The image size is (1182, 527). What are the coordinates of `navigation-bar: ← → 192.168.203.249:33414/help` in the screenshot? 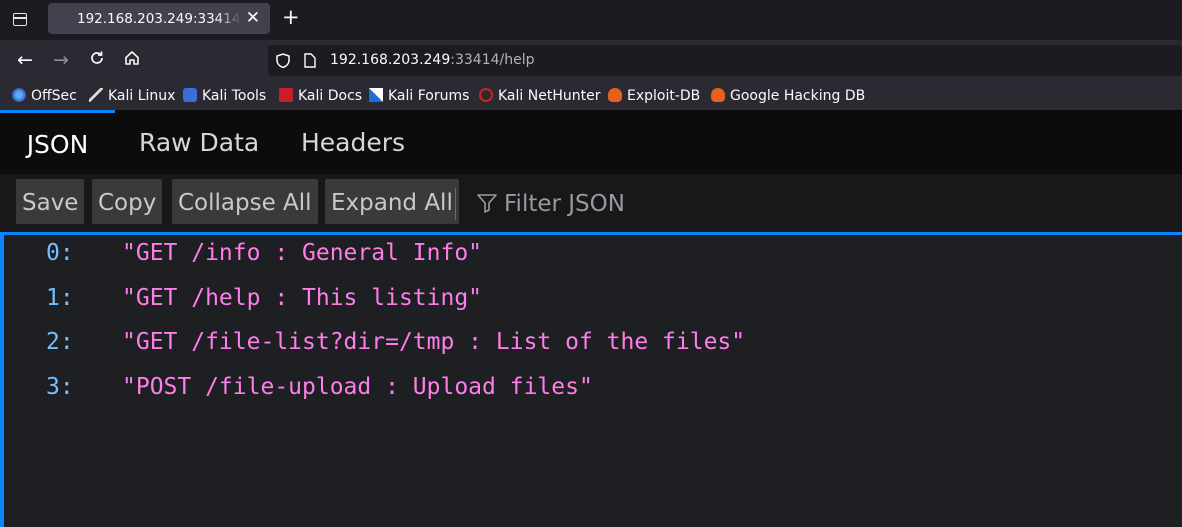 It's located at (591, 60).